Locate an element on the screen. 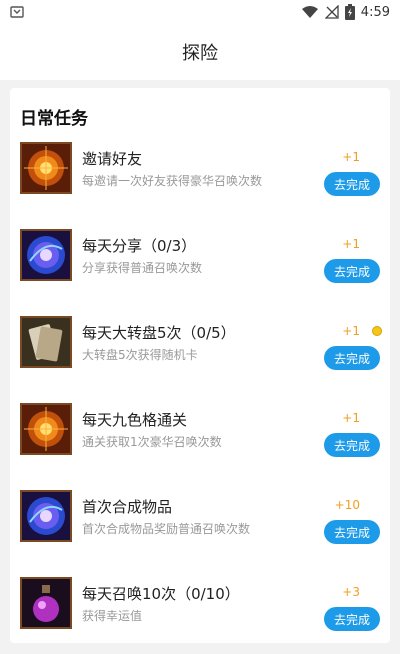  potion-icon is located at coordinates (46, 603).